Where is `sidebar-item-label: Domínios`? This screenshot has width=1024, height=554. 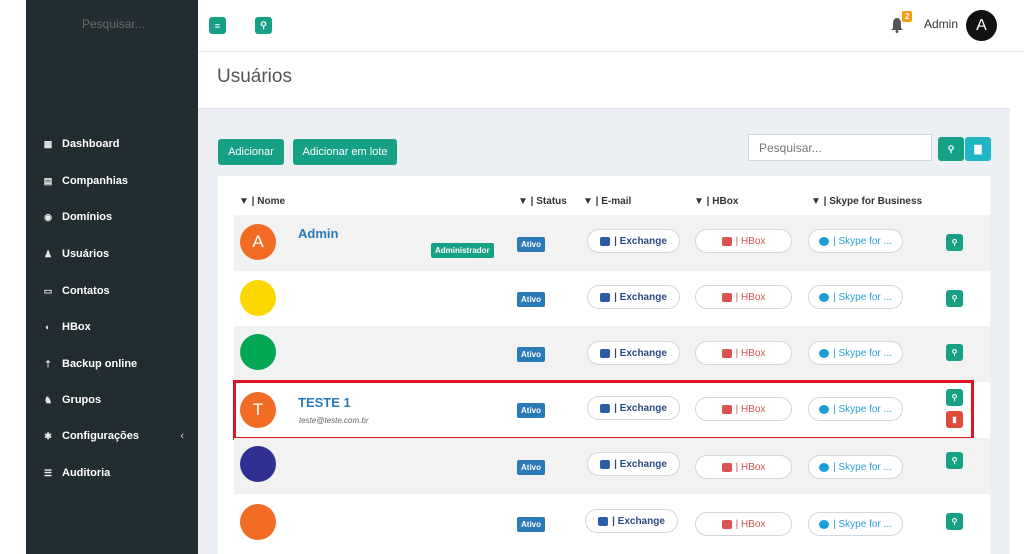
sidebar-item-label: Domínios is located at coordinates (87, 217).